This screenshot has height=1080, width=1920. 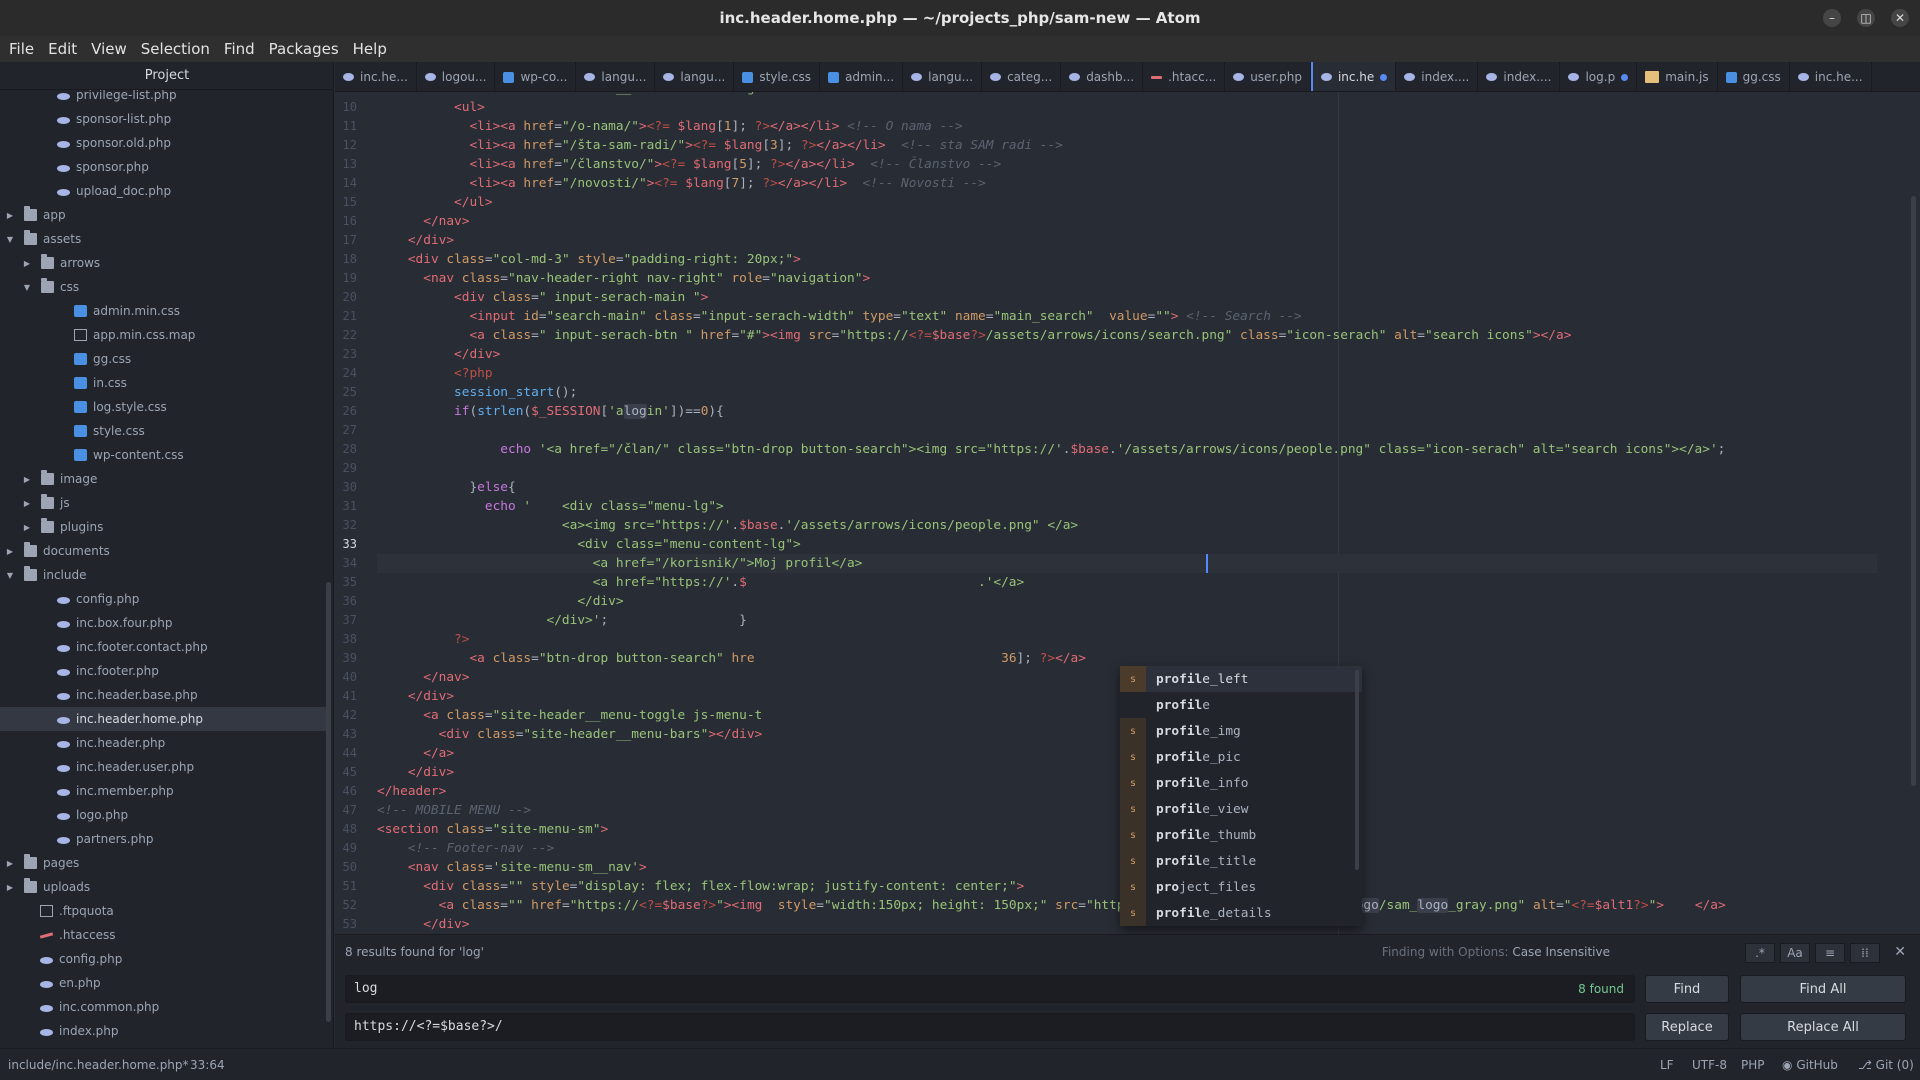 I want to click on tree-header: Project, so click(x=166, y=76).